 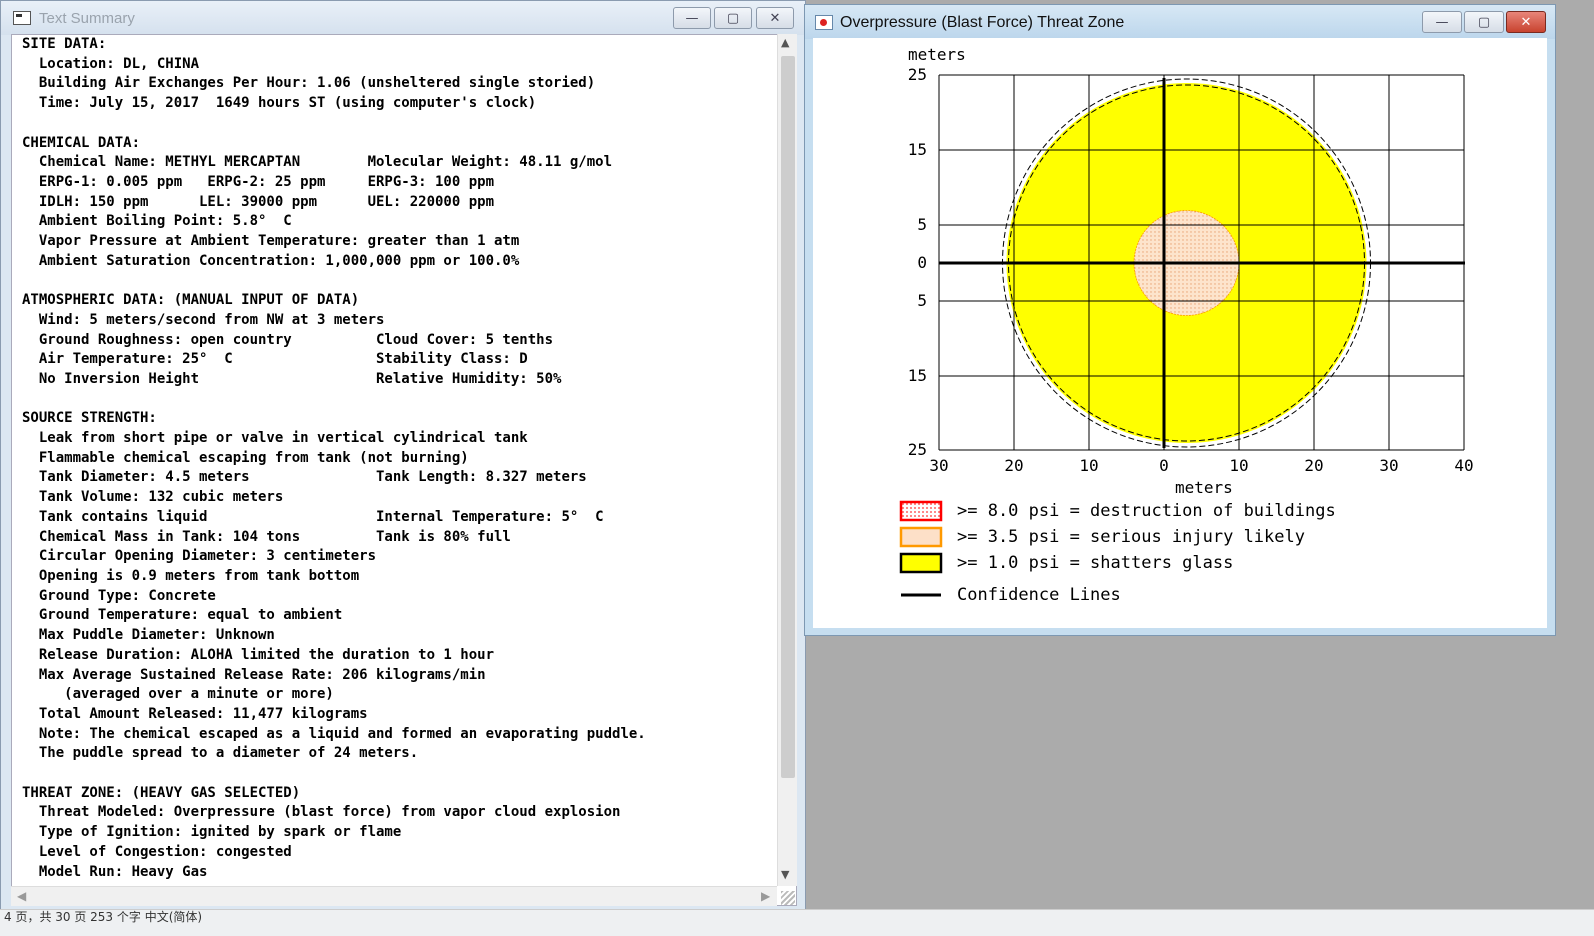 I want to click on maximize-button: ▢, so click(x=733, y=18).